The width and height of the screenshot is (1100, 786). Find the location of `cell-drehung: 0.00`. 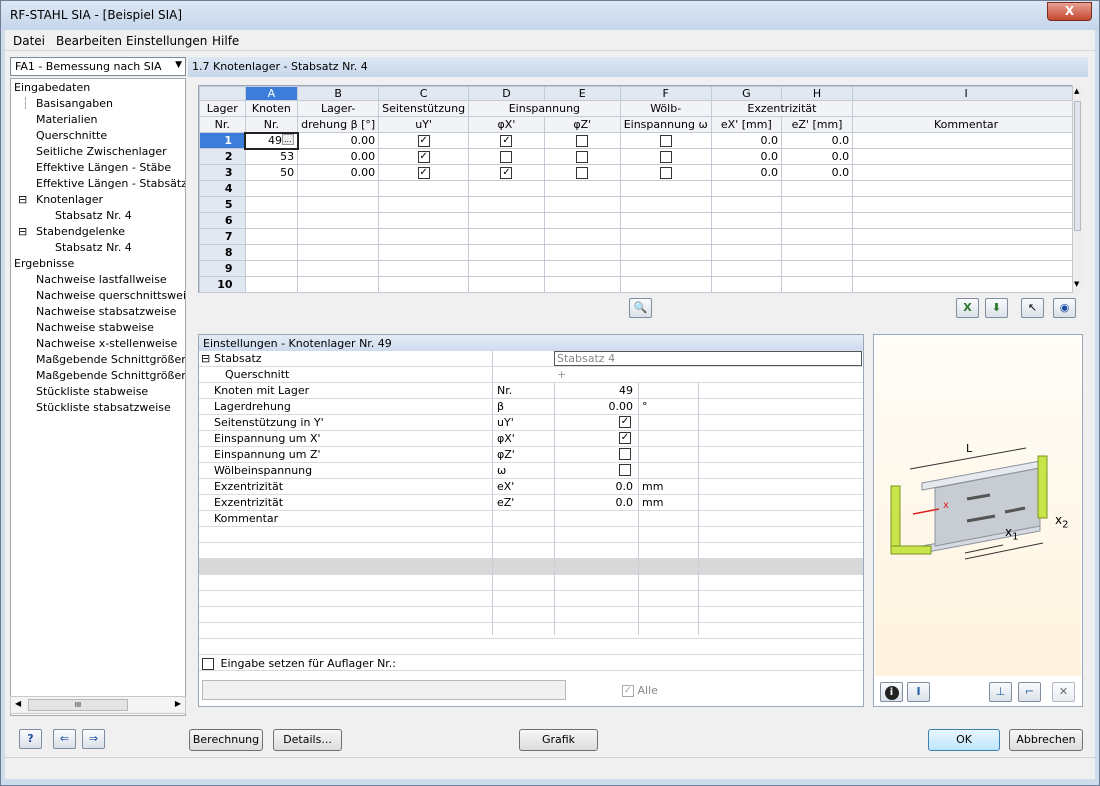

cell-drehung: 0.00 is located at coordinates (338, 140).